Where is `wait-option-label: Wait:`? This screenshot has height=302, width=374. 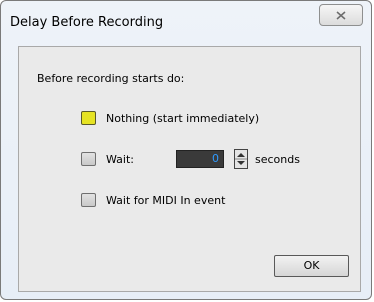
wait-option-label: Wait: is located at coordinates (120, 159).